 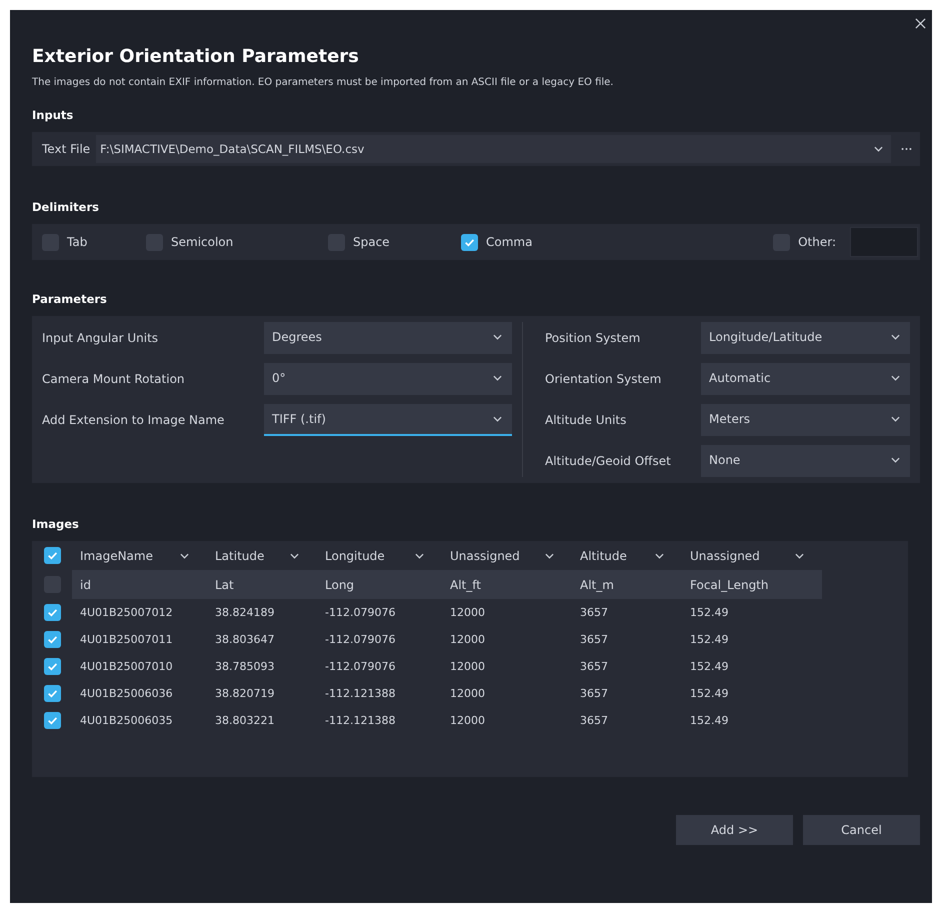 I want to click on field-label: Camera Mount Rotation, so click(x=114, y=379).